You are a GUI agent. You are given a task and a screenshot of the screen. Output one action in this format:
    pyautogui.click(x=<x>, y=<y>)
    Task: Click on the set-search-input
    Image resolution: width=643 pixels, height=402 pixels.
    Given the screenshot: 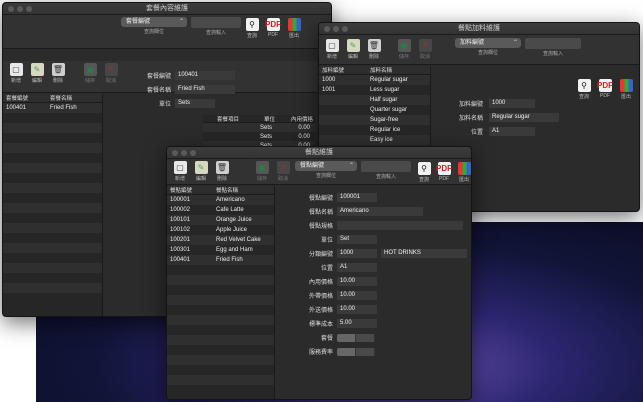 What is the action you would take?
    pyautogui.click(x=216, y=22)
    